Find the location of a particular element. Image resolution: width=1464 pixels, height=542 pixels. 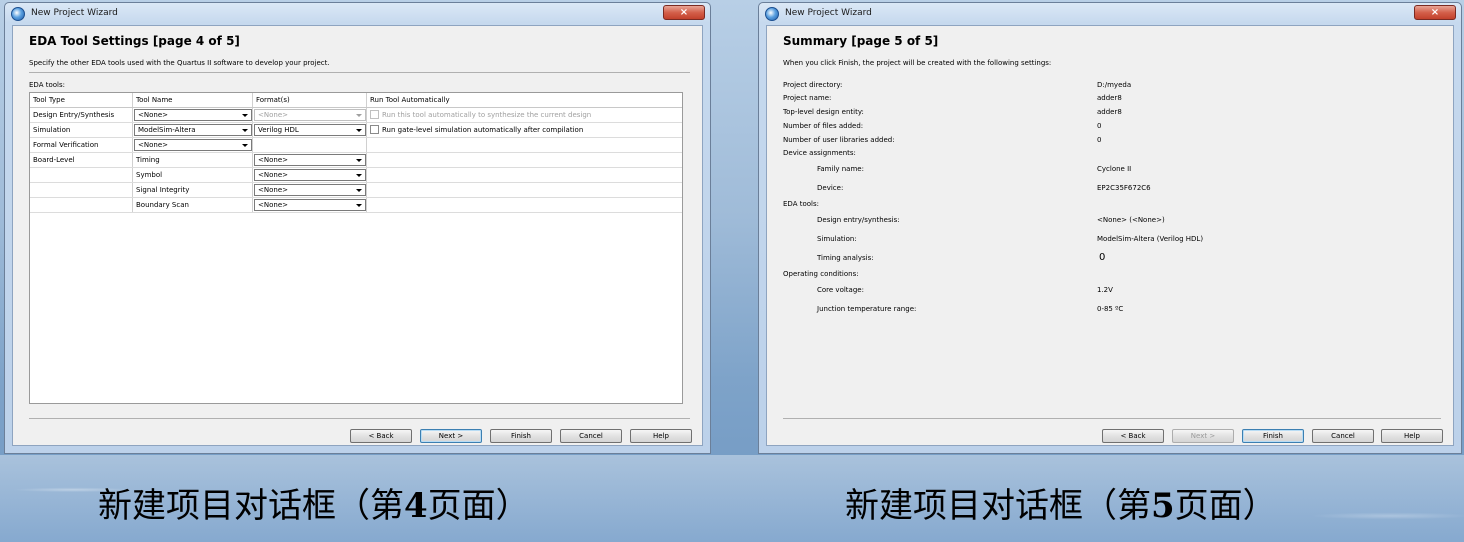

tool-name-cell: Signal Integrity is located at coordinates (163, 190).